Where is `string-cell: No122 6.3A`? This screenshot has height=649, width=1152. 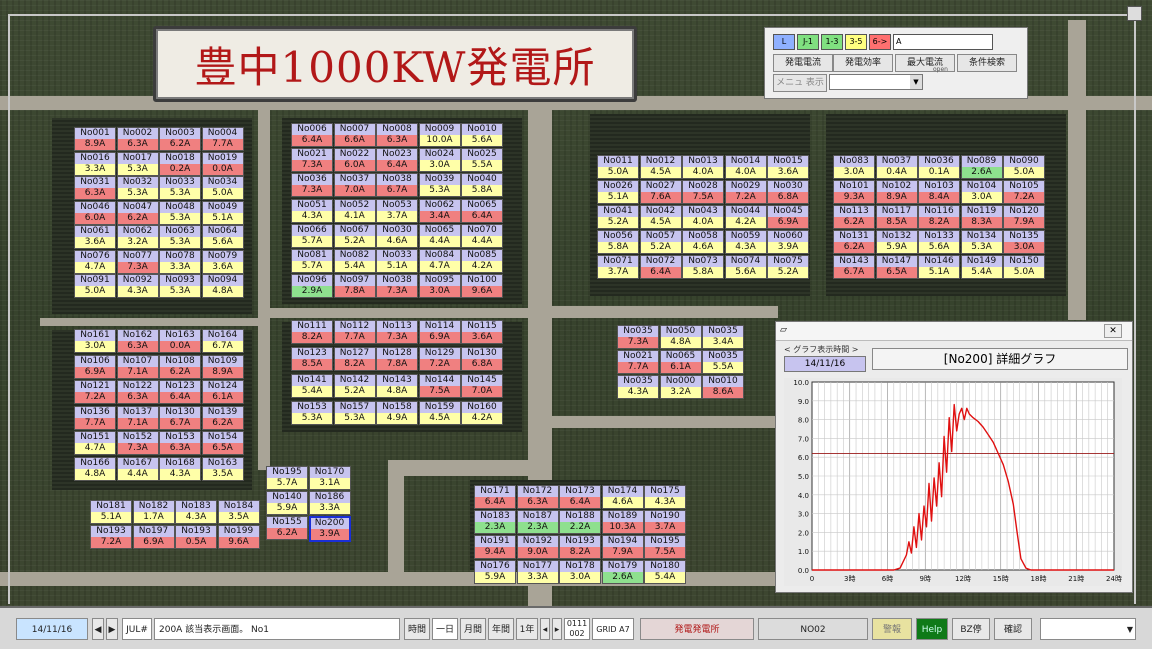 string-cell: No122 6.3A is located at coordinates (137, 392).